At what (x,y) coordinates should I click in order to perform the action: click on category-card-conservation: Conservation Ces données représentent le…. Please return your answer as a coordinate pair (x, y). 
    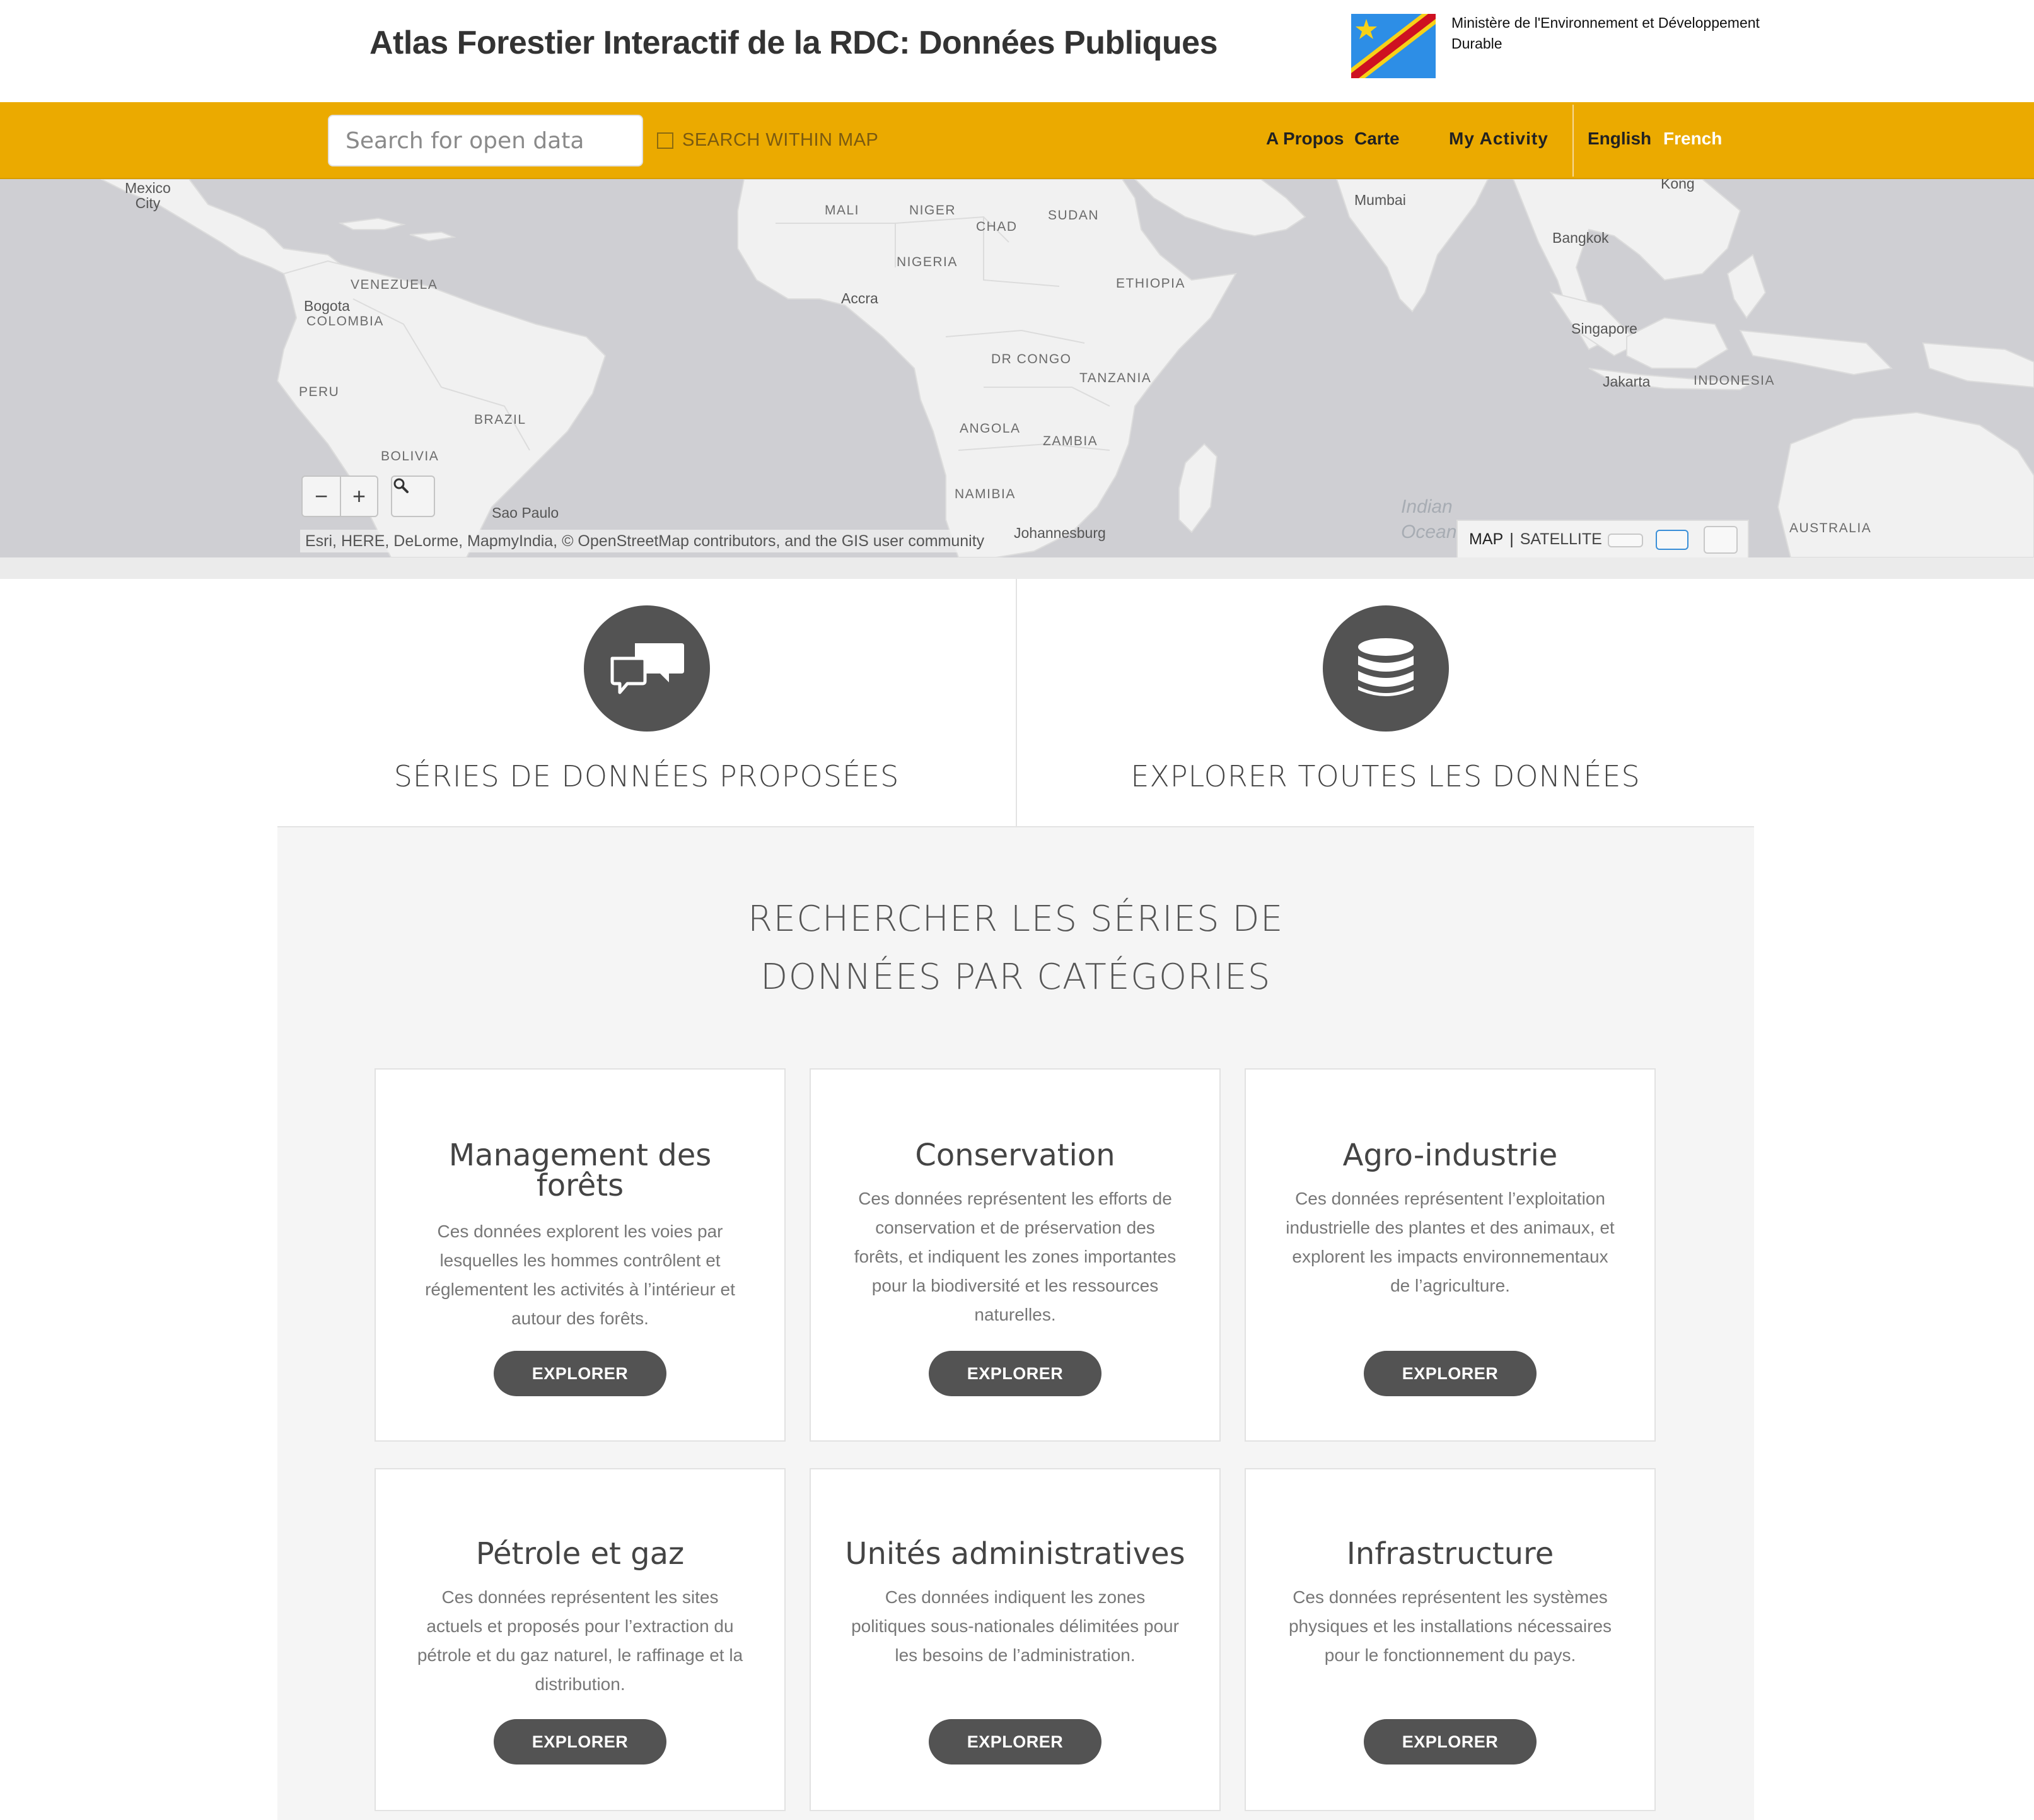
    Looking at the image, I should click on (1015, 1255).